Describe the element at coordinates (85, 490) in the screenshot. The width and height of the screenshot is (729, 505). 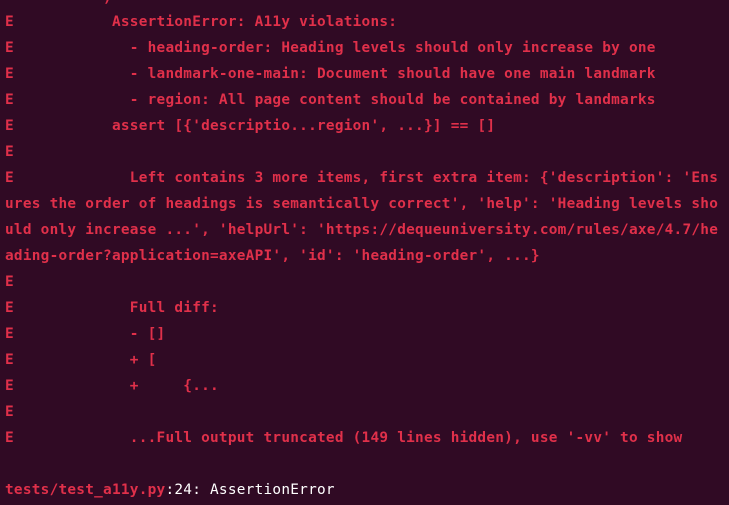
I see `test-file-path: tests/test_a11y.py` at that location.